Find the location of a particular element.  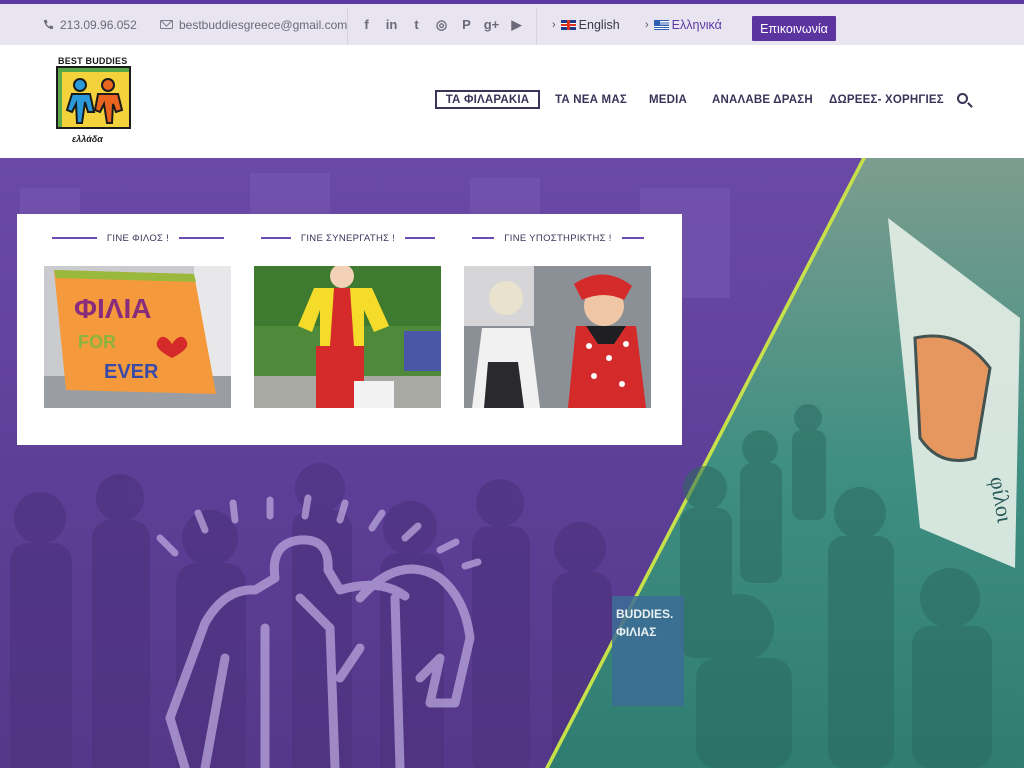

language-english: › English is located at coordinates (586, 24).